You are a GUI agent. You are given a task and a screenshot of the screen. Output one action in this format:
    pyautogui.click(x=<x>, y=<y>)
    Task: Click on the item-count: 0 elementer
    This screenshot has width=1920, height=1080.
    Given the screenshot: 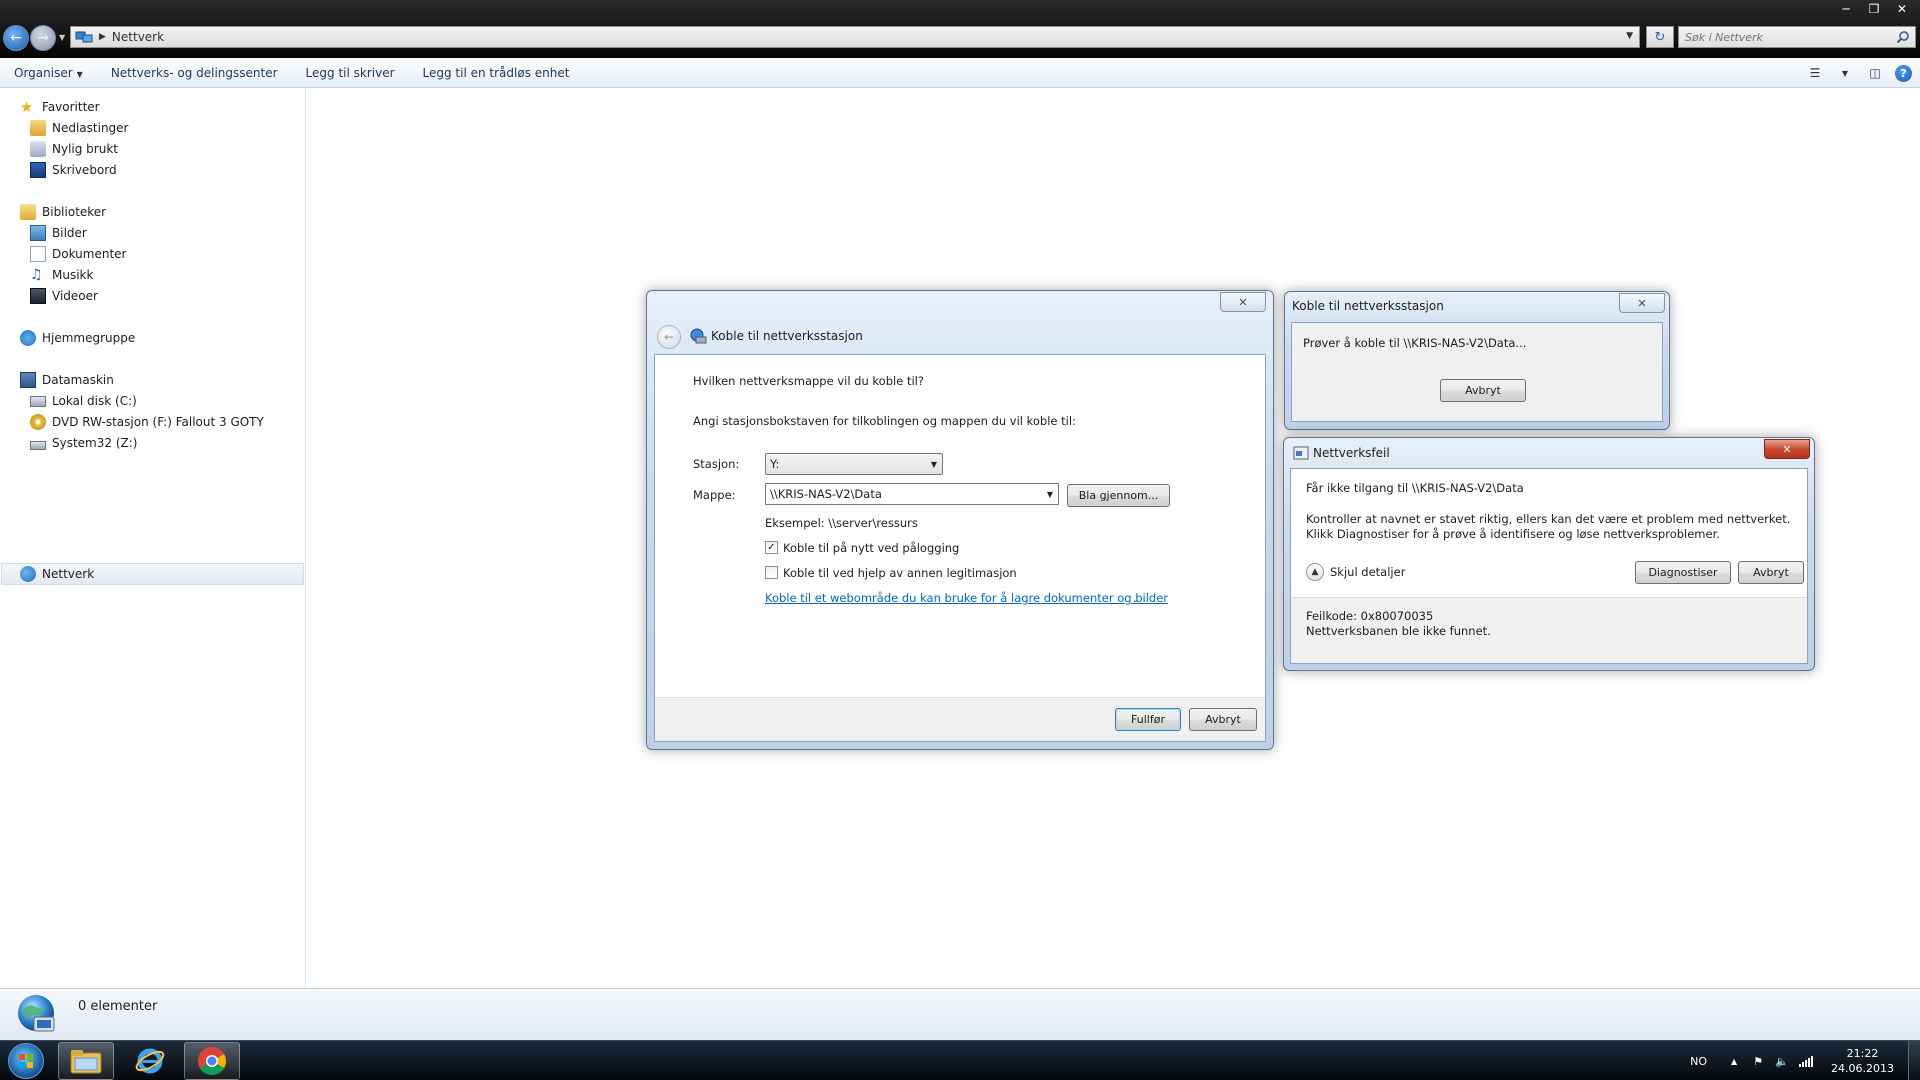 What is the action you would take?
    pyautogui.click(x=118, y=1006)
    